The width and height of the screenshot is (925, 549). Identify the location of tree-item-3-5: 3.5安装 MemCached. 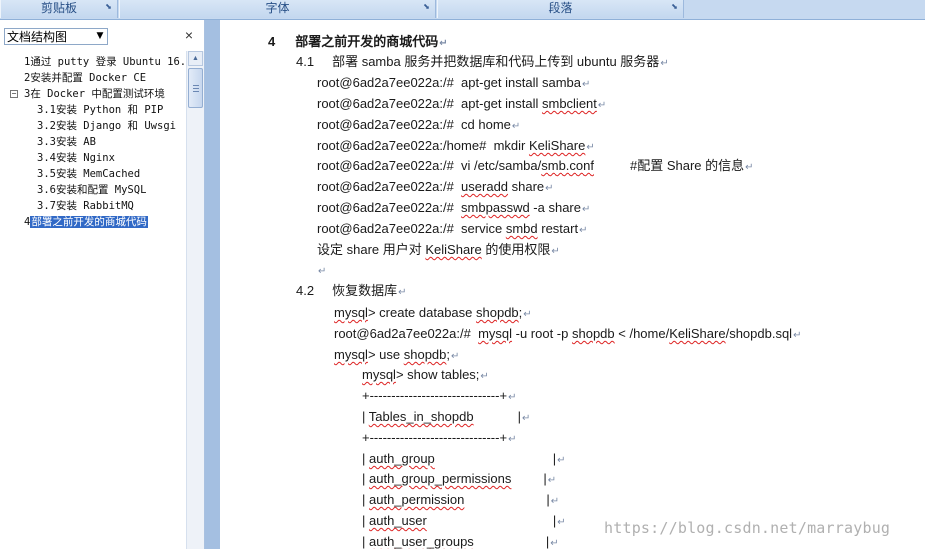
(88, 174).